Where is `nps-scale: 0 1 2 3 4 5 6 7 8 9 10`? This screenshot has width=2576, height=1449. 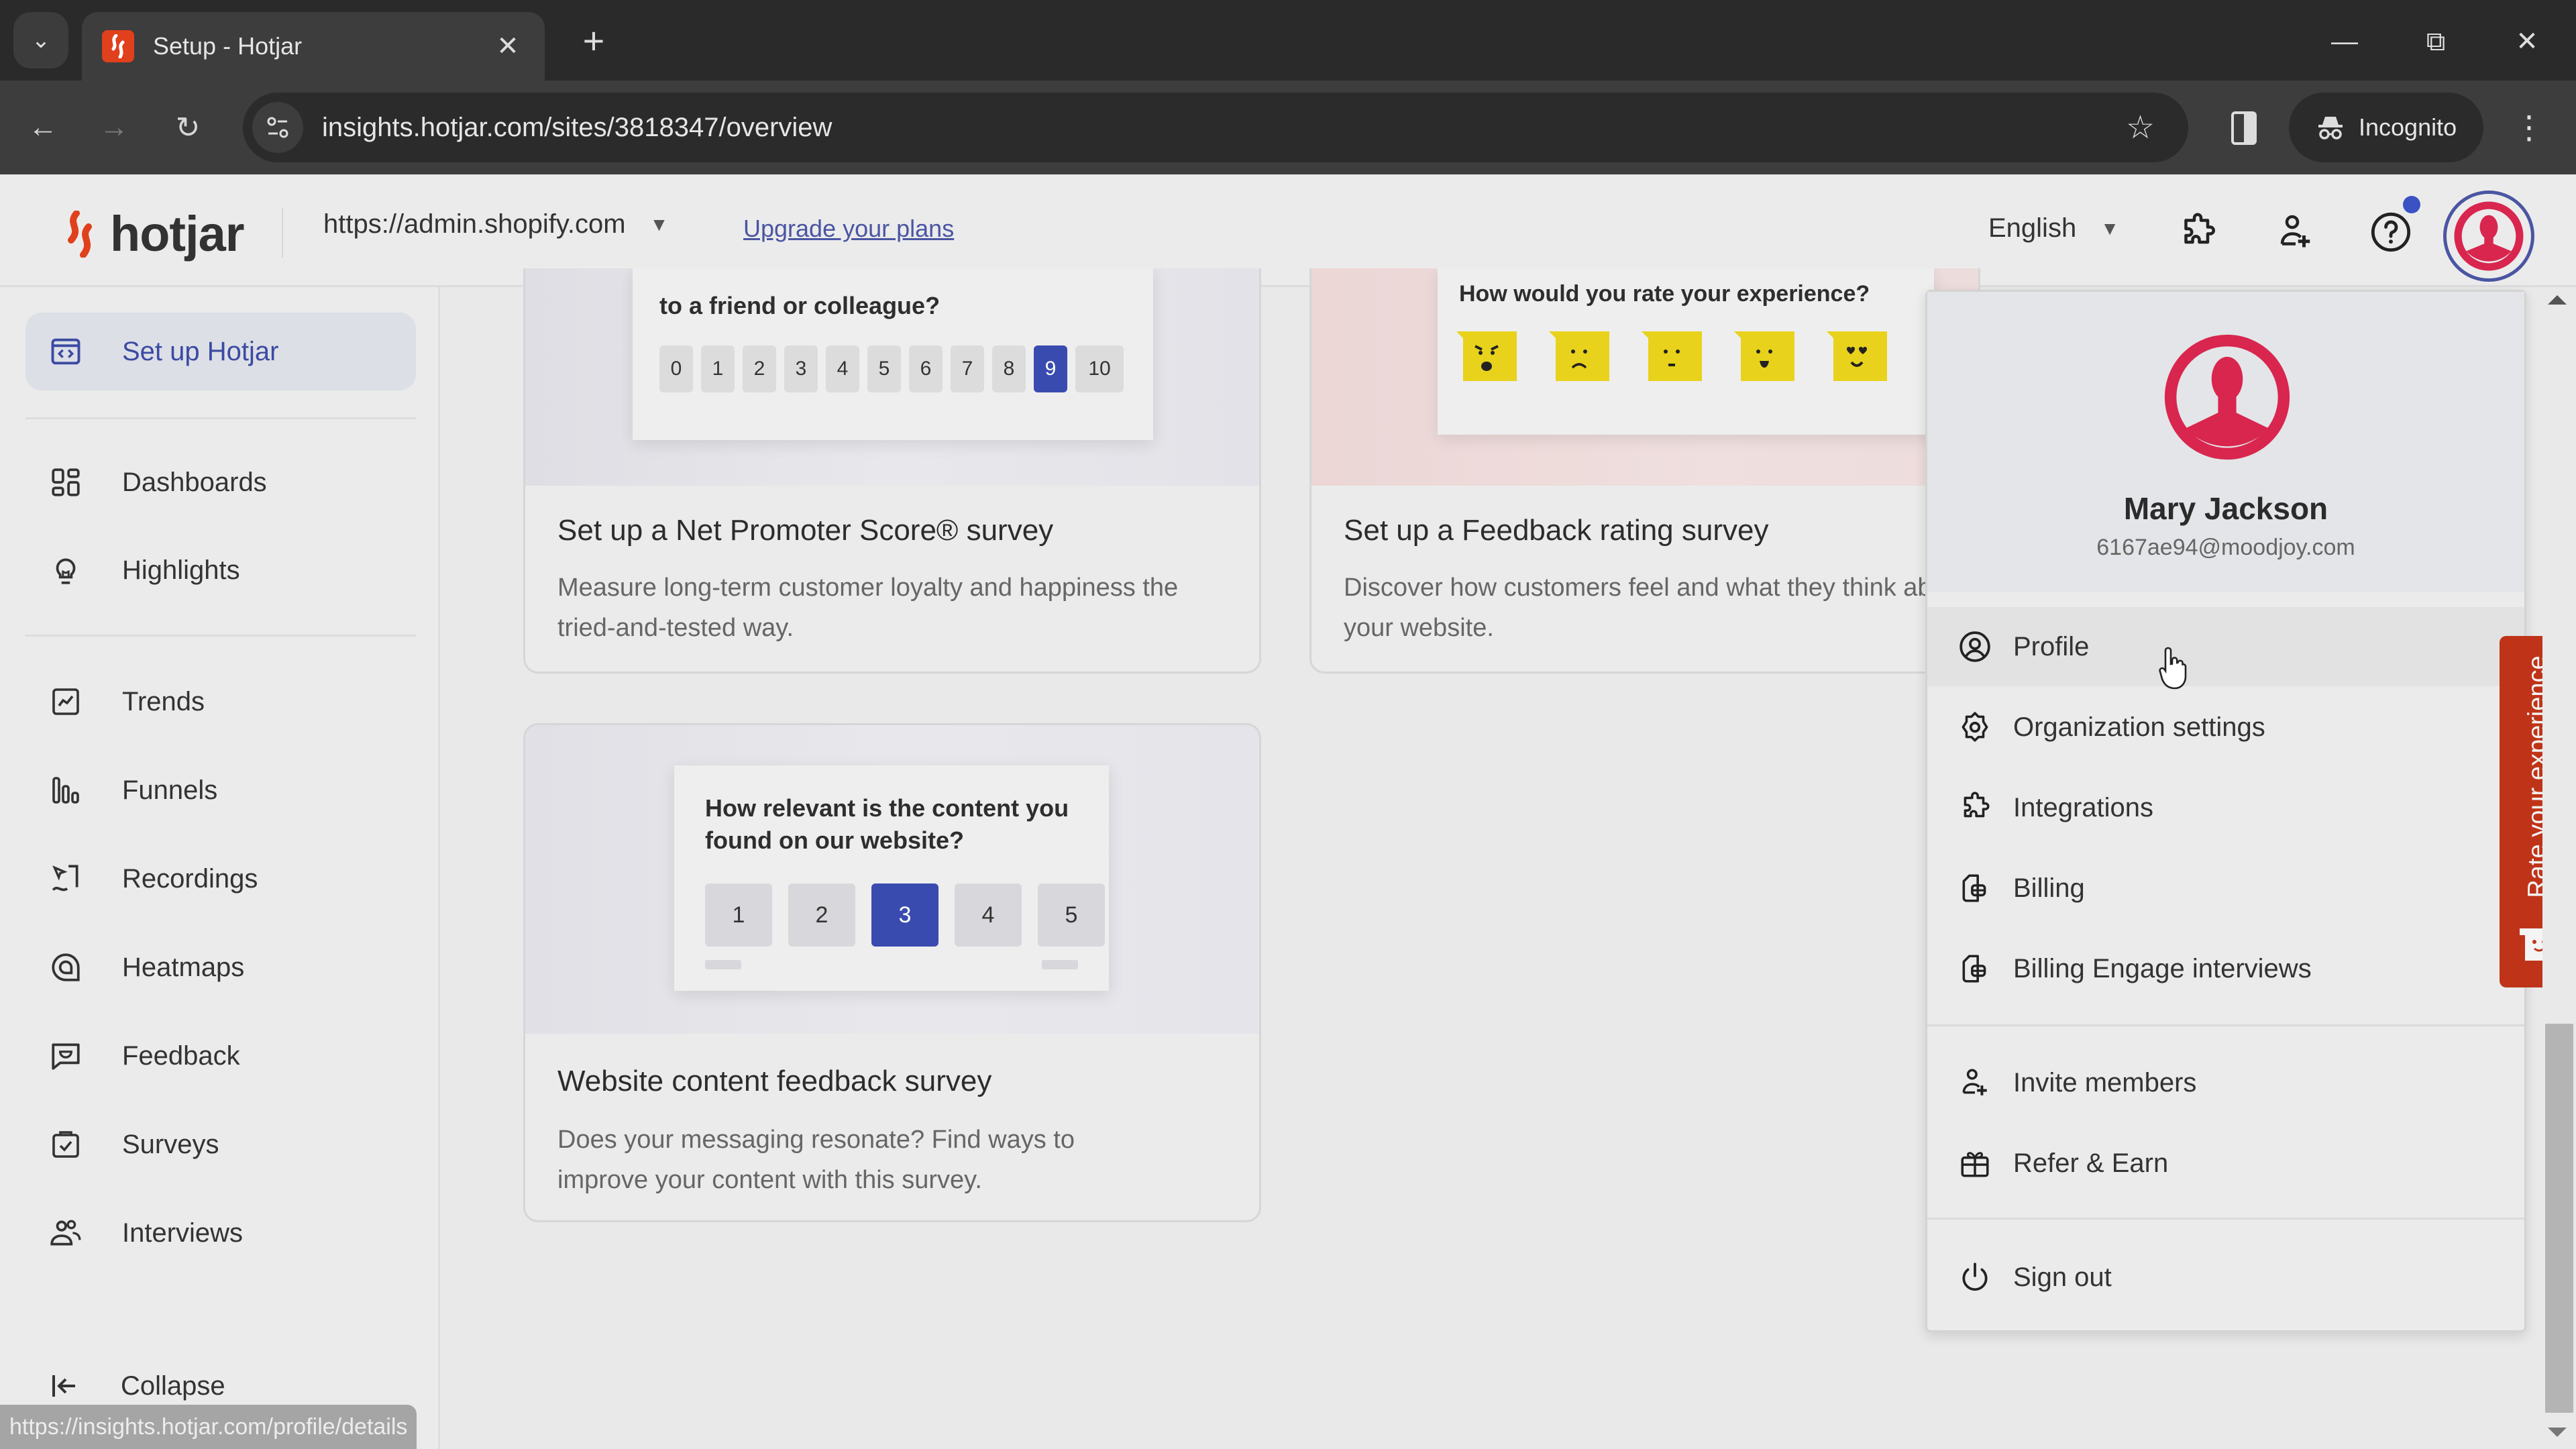 nps-scale: 0 1 2 3 4 5 6 7 8 9 10 is located at coordinates (891, 368).